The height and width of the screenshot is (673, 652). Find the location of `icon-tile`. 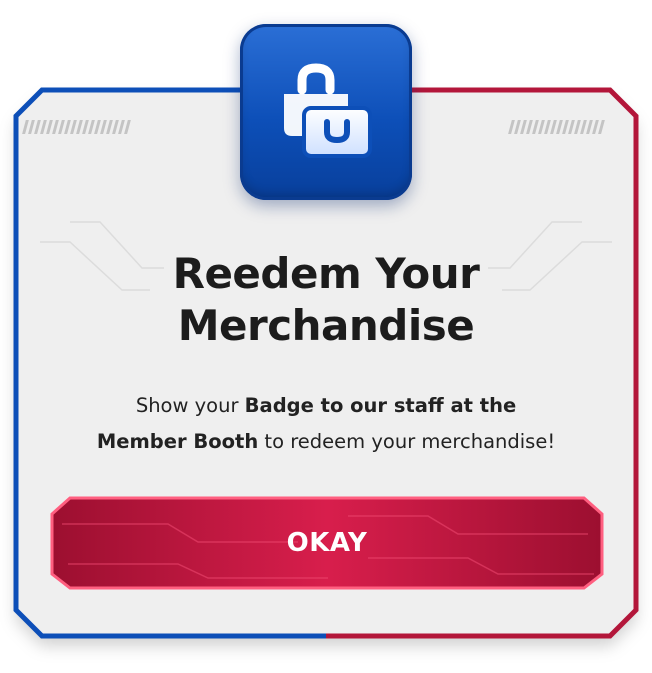

icon-tile is located at coordinates (326, 112).